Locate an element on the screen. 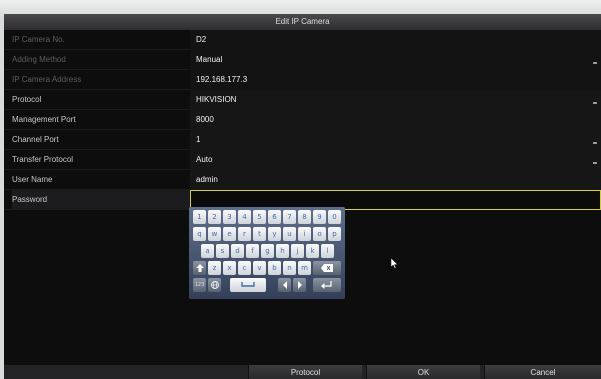 The height and width of the screenshot is (379, 601). key-f: f is located at coordinates (252, 251).